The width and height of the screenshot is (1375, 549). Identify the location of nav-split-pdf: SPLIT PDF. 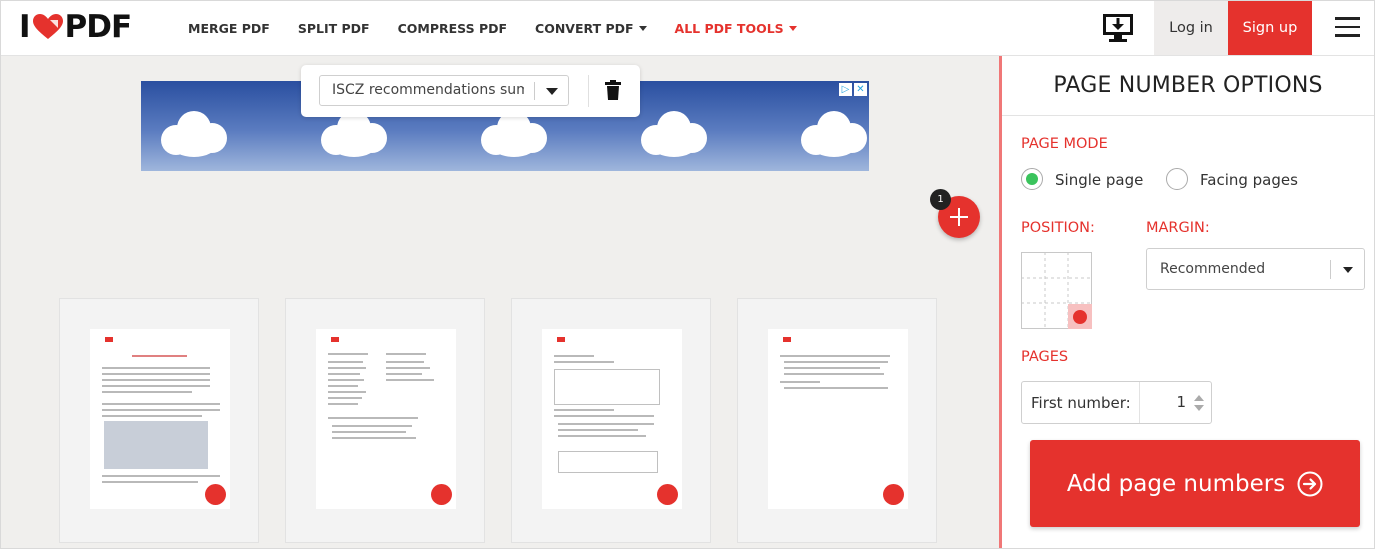
(334, 28).